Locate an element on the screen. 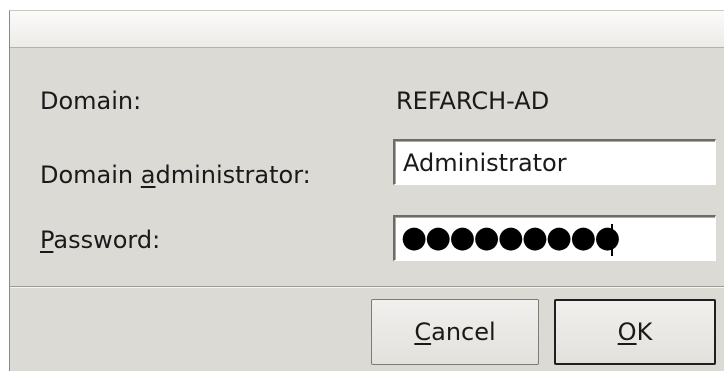 Image resolution: width=724 pixels, height=371 pixels. password-label: Password: is located at coordinates (100, 240).